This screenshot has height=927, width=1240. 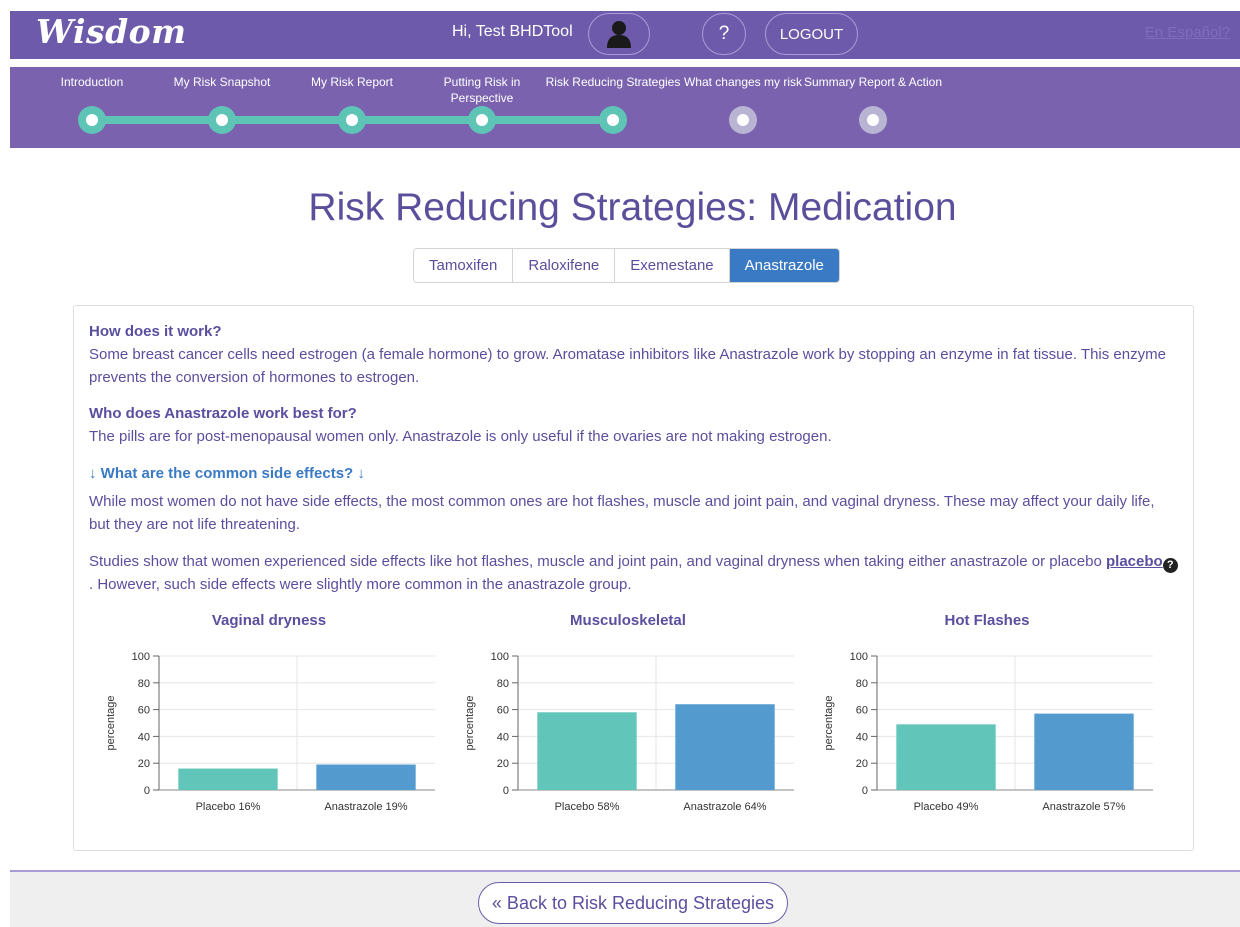 I want to click on profile-button, so click(x=619, y=34).